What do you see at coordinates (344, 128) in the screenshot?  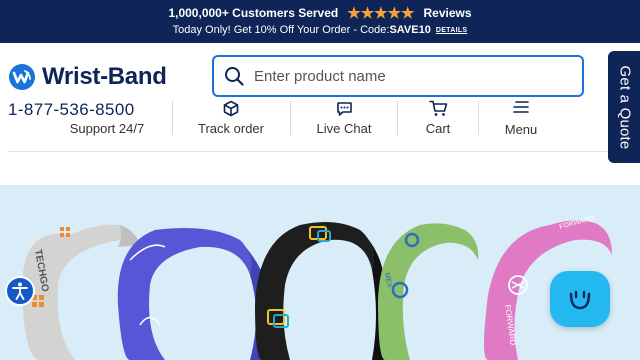 I see `nav-chat-label: Live Chat` at bounding box center [344, 128].